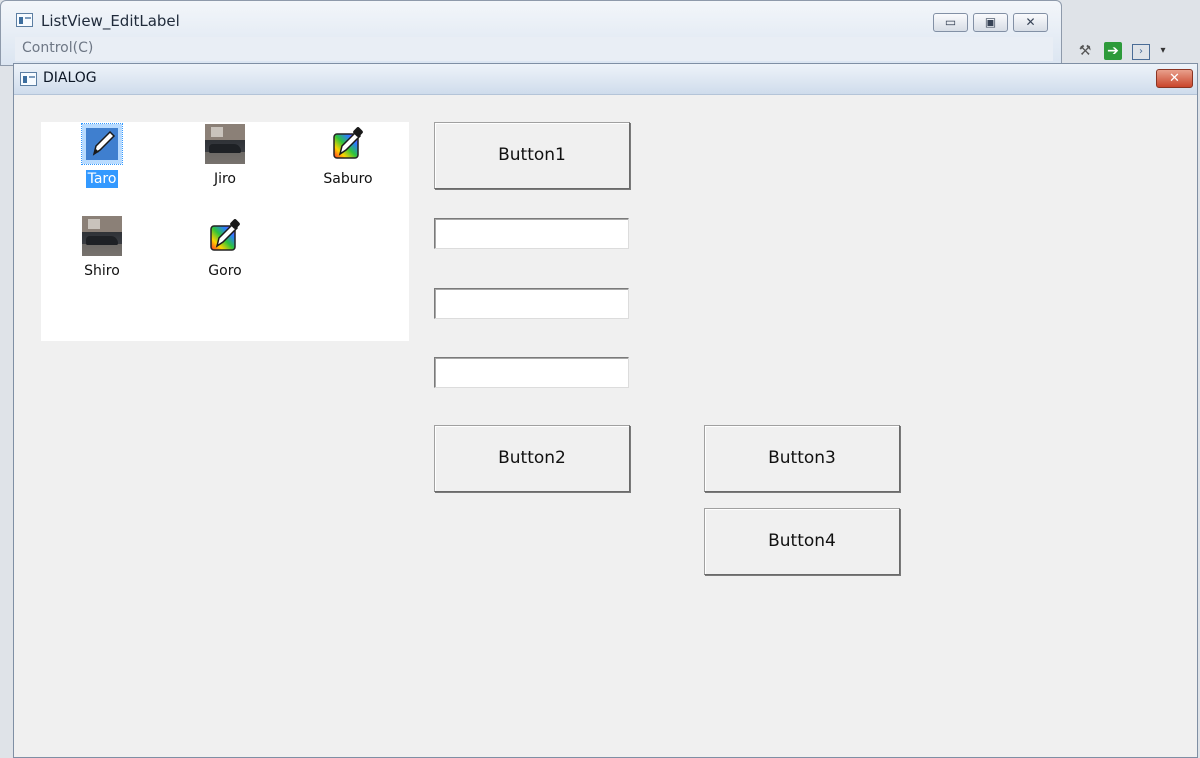 This screenshot has width=1200, height=758. I want to click on toolbar: ⚒ ➔ › ▾, so click(1131, 51).